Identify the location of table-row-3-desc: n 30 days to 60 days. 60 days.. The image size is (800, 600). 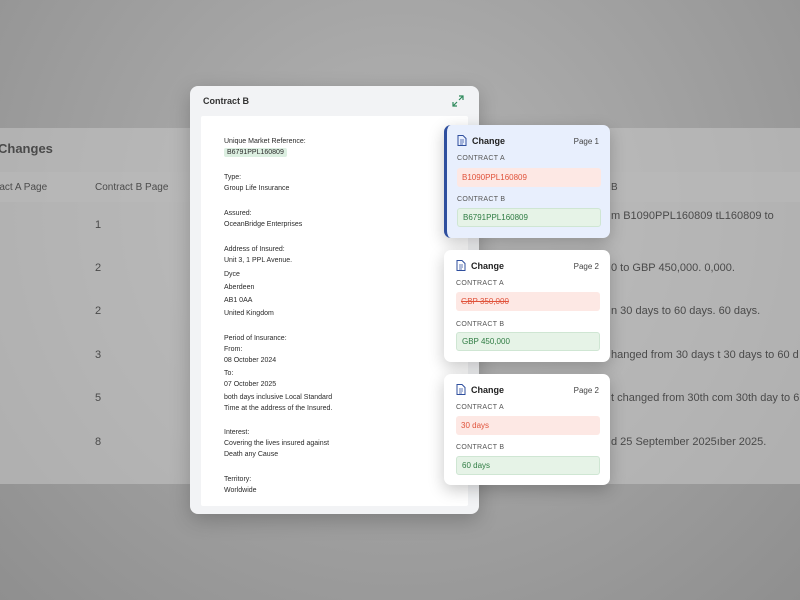
(686, 311).